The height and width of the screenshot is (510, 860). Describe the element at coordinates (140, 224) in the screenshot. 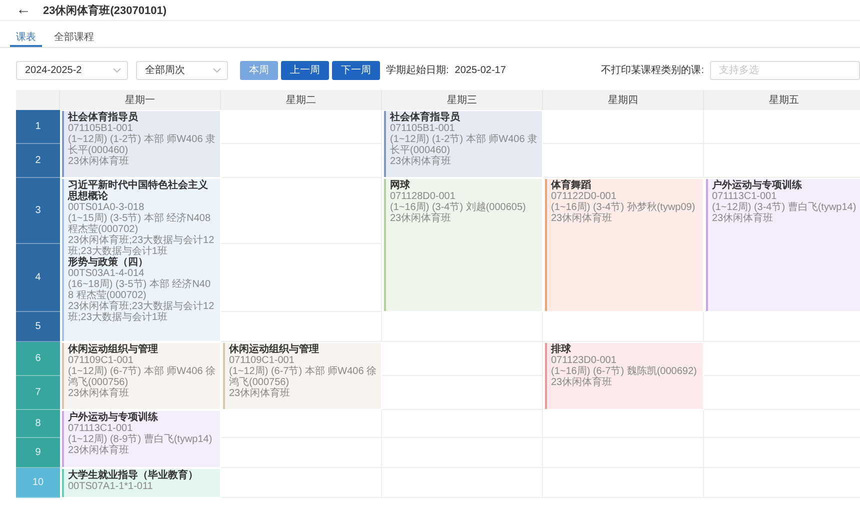

I see `course-schedule: (1~15周) (3-5节) 本部 经济N408 程杰莹(000702)` at that location.